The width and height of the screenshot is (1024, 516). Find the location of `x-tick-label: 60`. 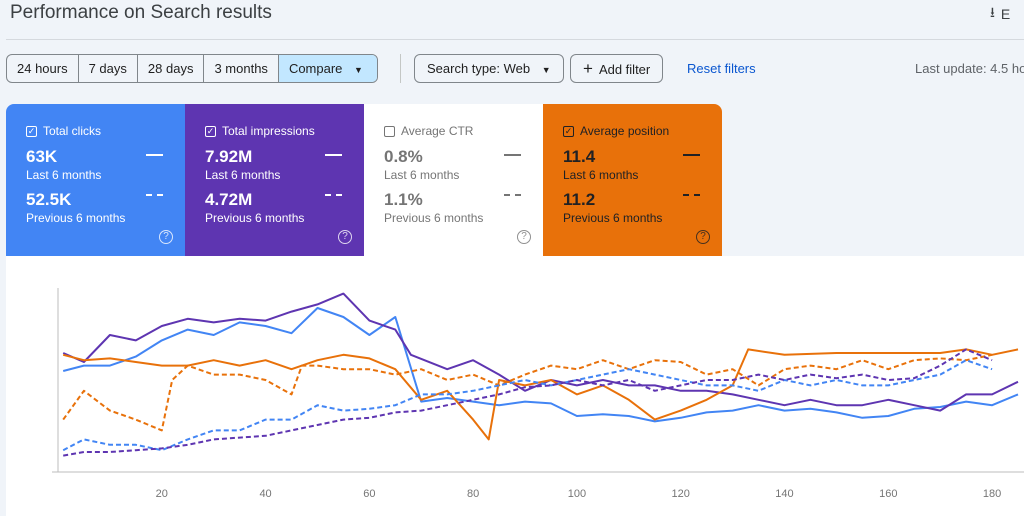

x-tick-label: 60 is located at coordinates (369, 494).